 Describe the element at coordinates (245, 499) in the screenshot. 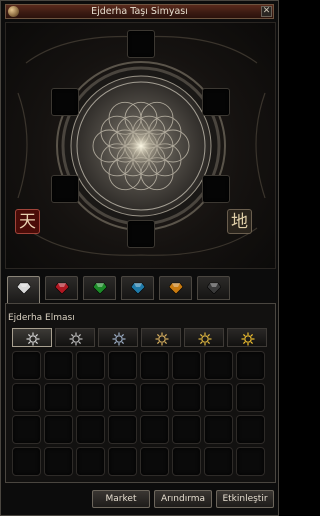

I see `activate-button: Etkinleştir` at that location.